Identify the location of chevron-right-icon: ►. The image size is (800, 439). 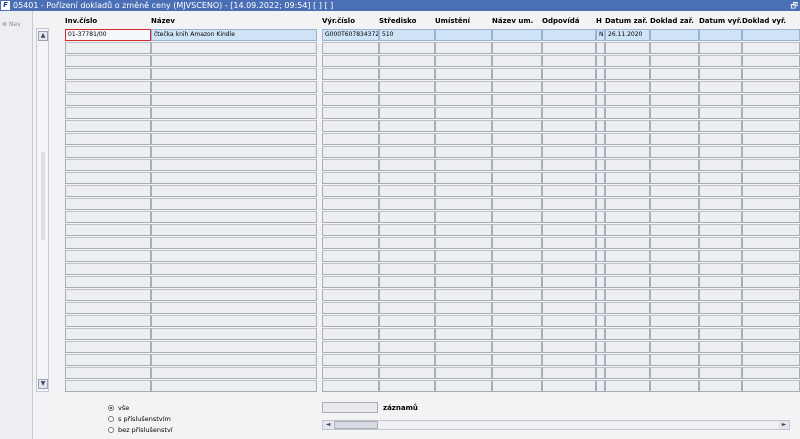
(784, 425).